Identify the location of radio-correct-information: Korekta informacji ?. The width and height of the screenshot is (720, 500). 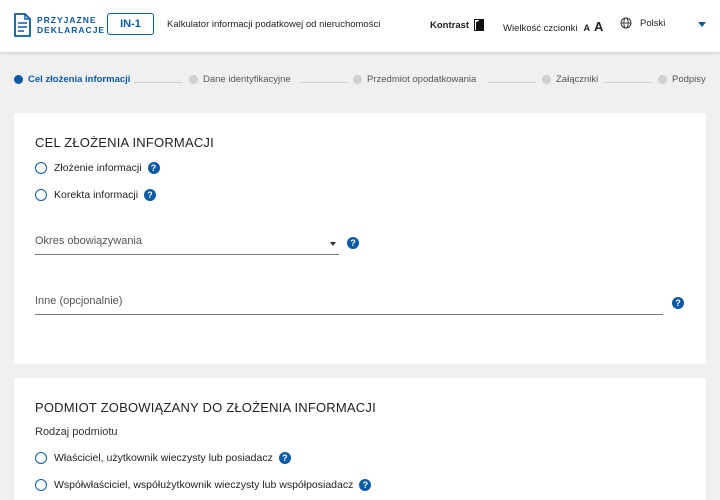
(96, 195).